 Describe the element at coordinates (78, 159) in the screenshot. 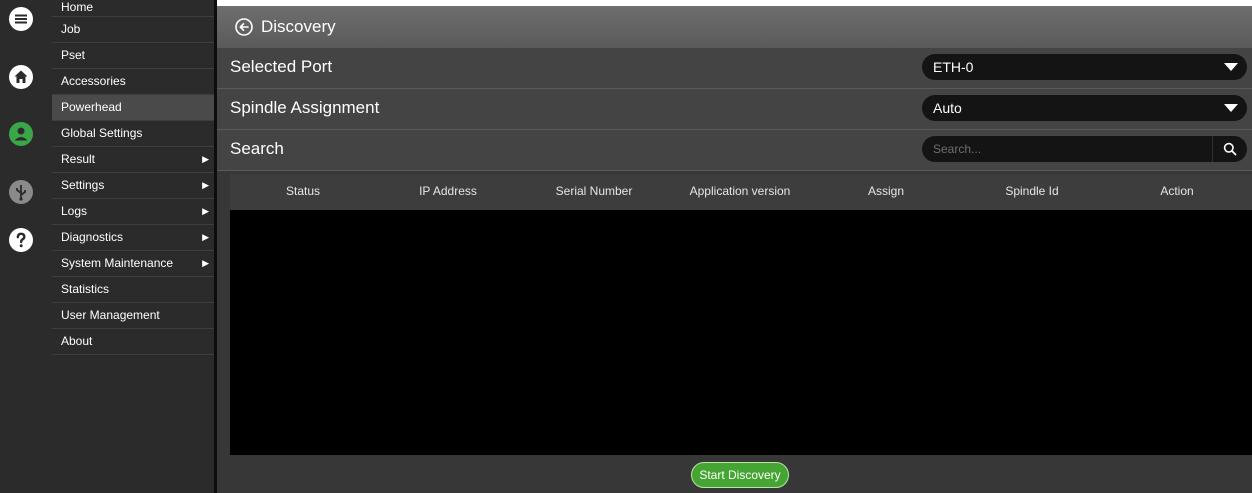

I see `menu-item-label: Result` at that location.